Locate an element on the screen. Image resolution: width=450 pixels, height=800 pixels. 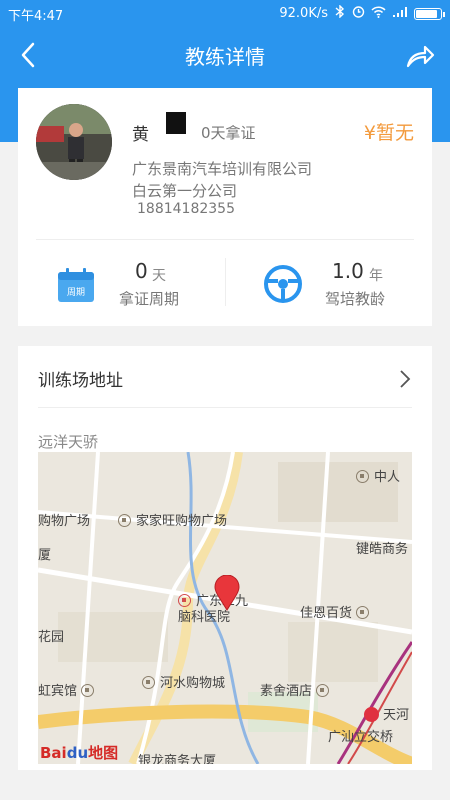
cert-period-unit: 天 is located at coordinates (159, 276).